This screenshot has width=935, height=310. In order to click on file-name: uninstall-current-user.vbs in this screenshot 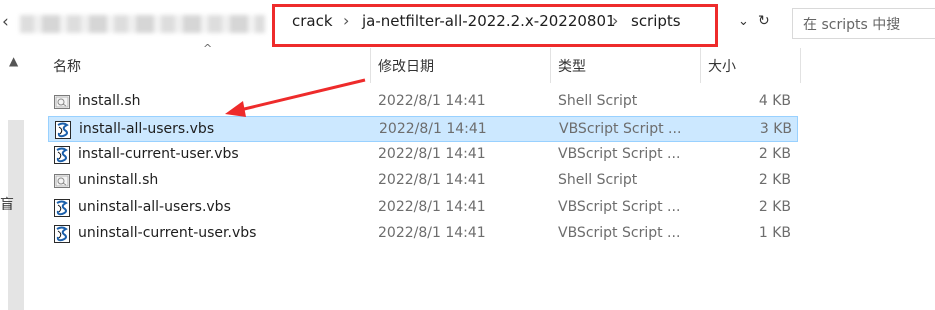, I will do `click(167, 233)`.